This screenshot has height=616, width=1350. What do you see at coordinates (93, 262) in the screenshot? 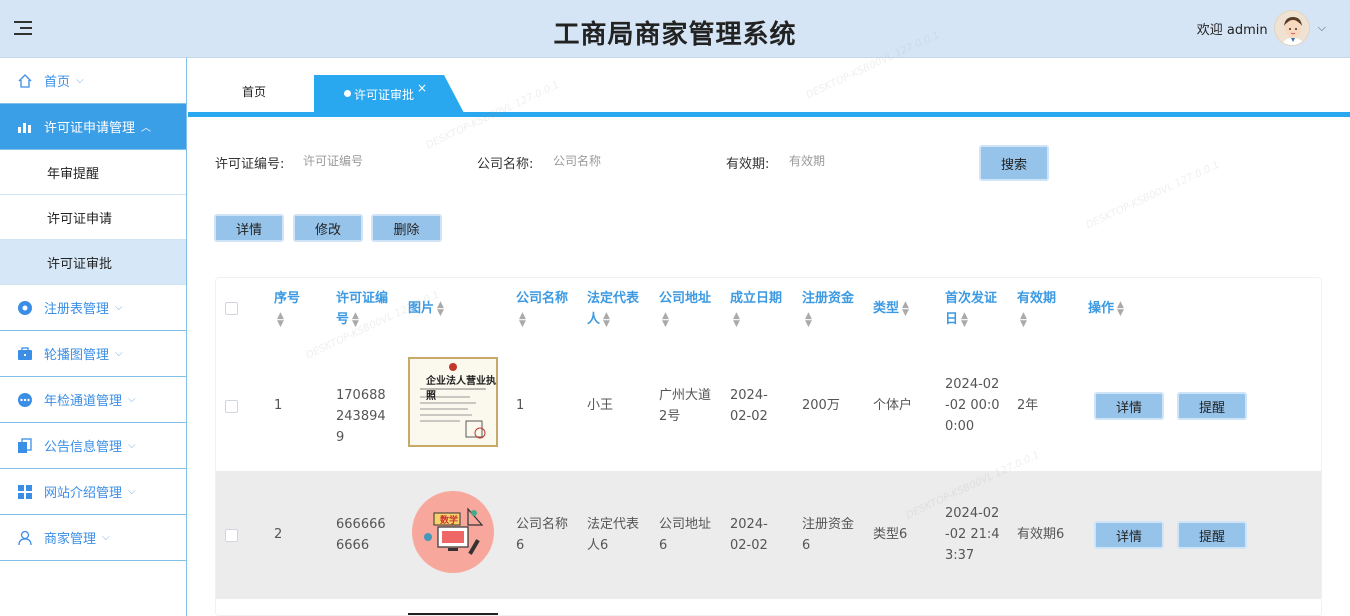
I see `sidebar-subitem-license-approve: 许可证审批` at bounding box center [93, 262].